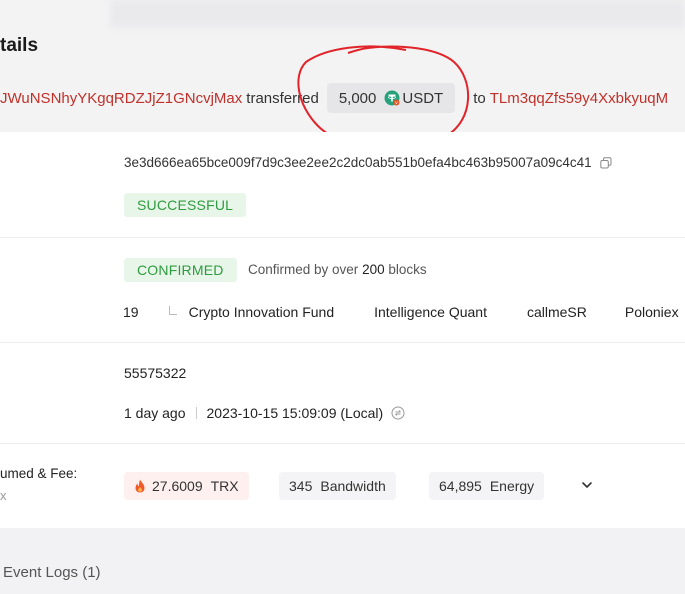  What do you see at coordinates (579, 98) in the screenshot?
I see `to-address-link: TLm3qqZfs59y4XxbkyuqM` at bounding box center [579, 98].